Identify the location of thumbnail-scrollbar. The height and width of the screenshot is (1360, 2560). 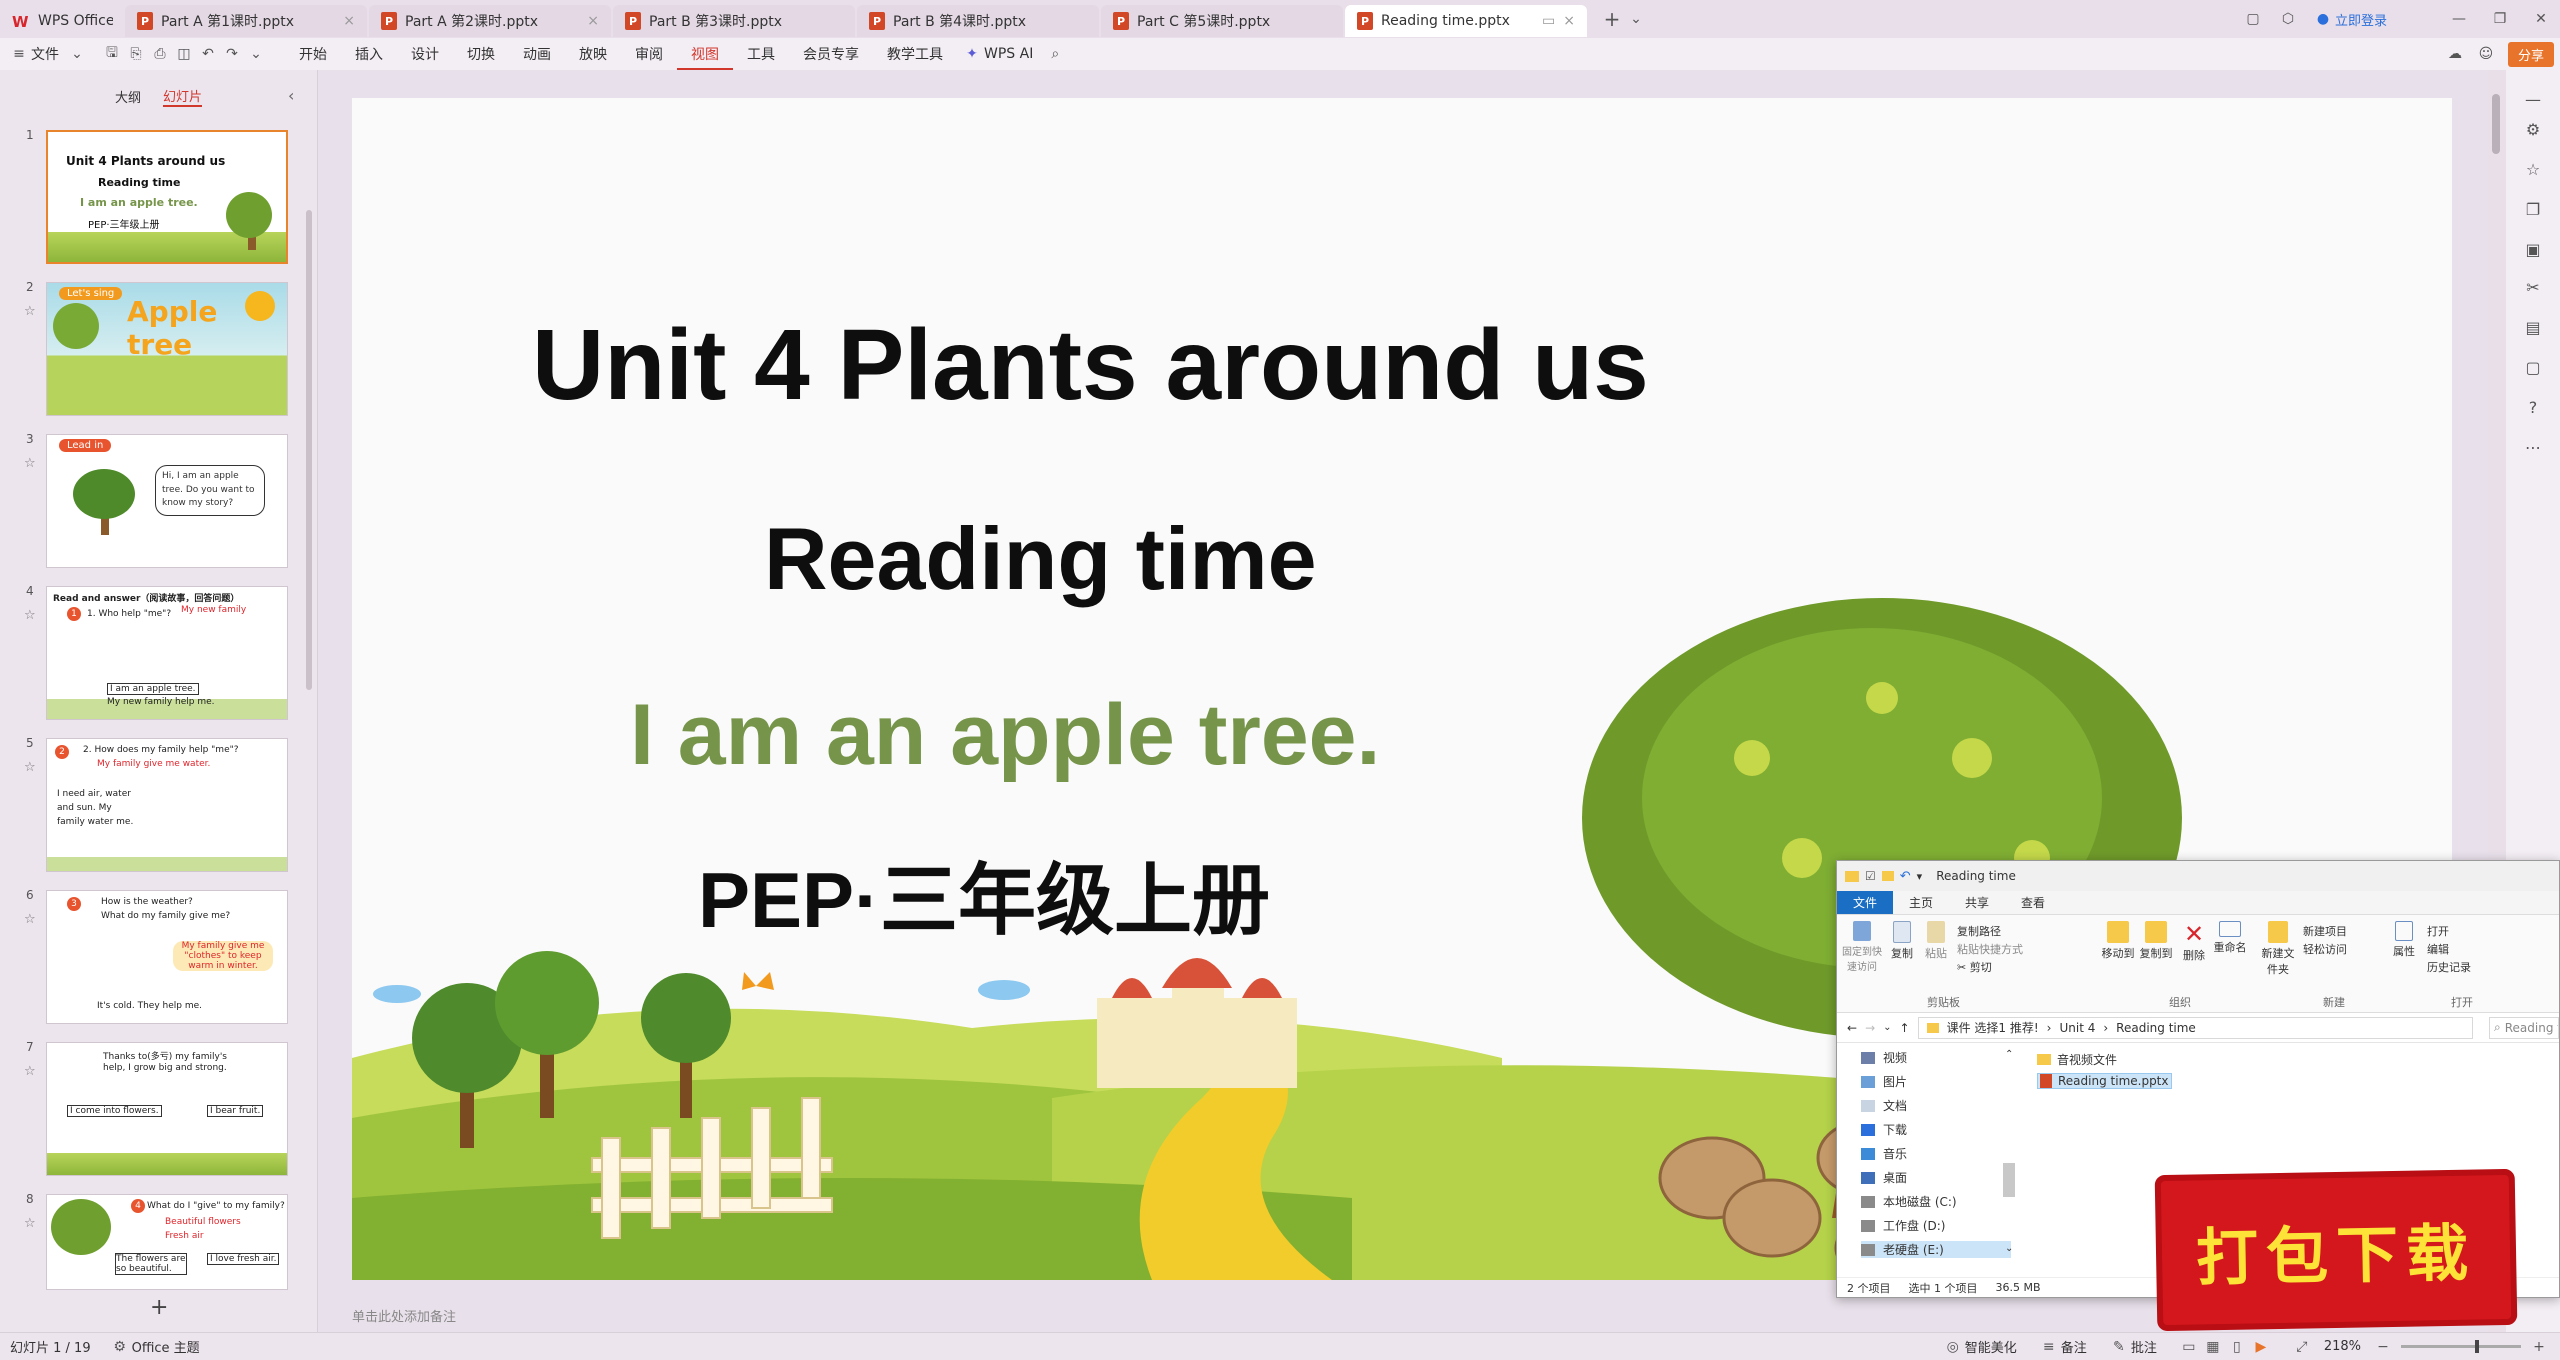
(309, 450).